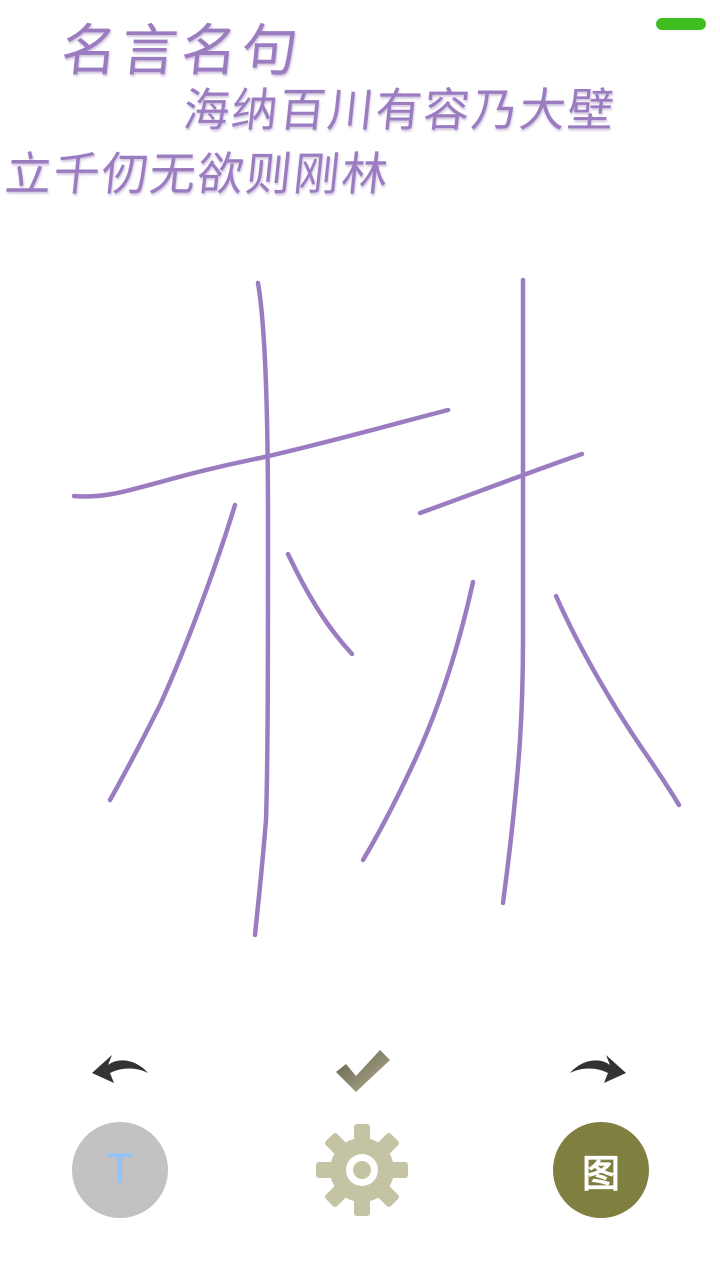  What do you see at coordinates (513, 591) in the screenshot?
I see `stroke-right-vertical` at bounding box center [513, 591].